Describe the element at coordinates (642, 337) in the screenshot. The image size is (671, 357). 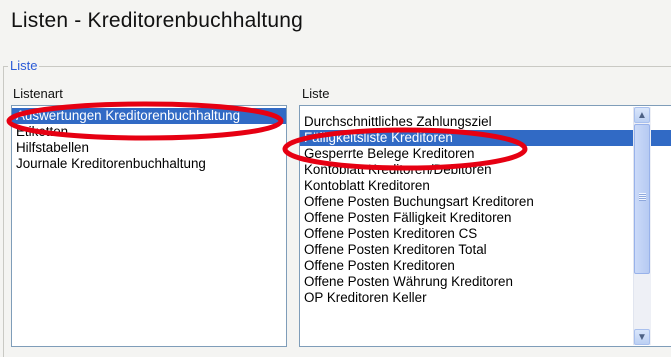
I see `scroll-down-icon: ▼` at that location.